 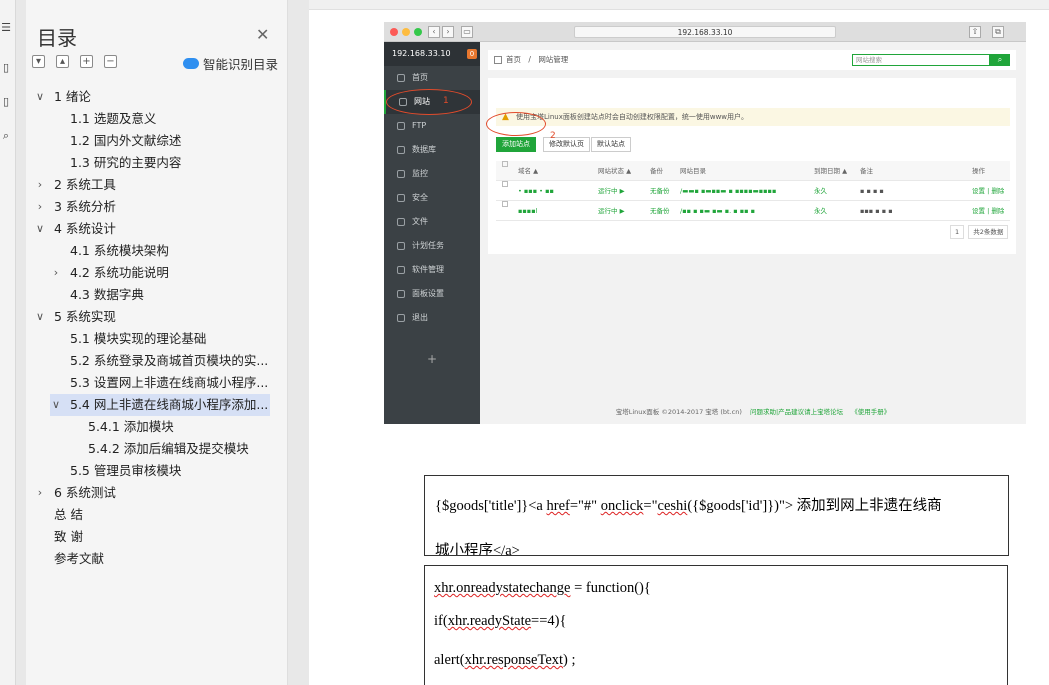 I want to click on sidebar-item-label: 安全, so click(x=420, y=197).